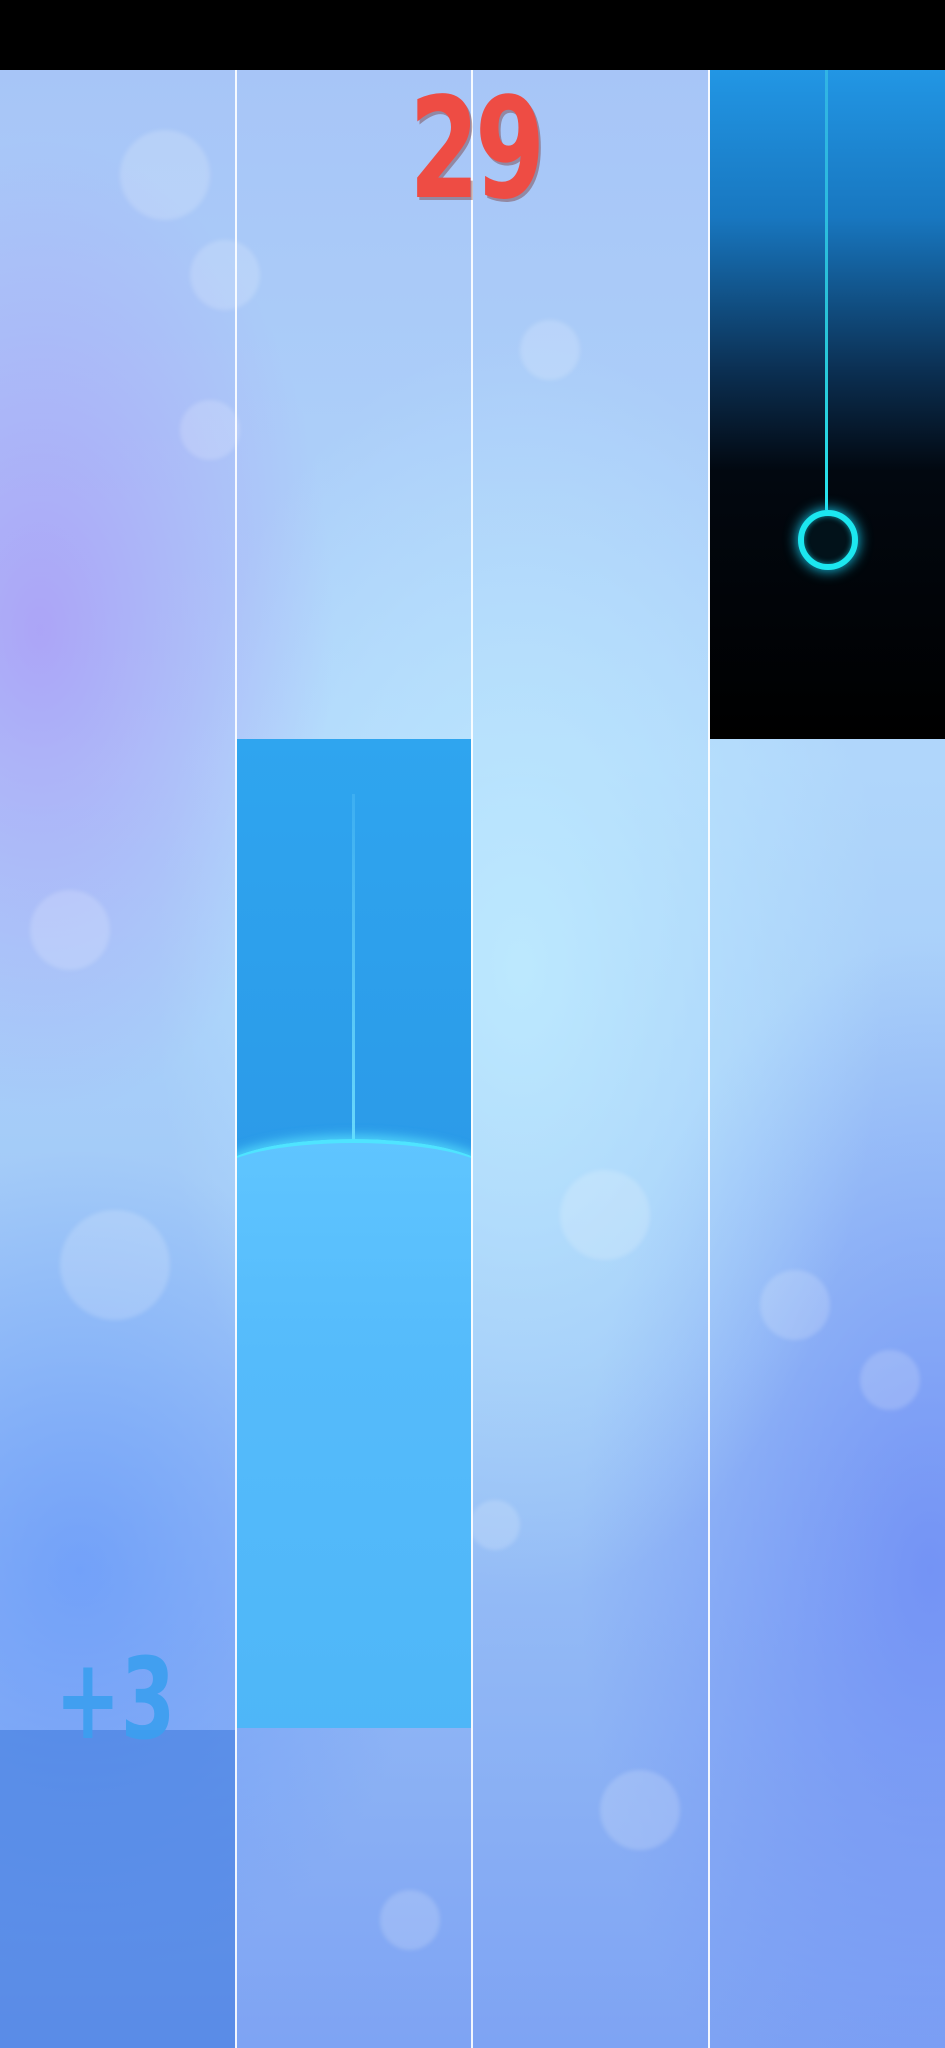 The image size is (945, 2048). Describe the element at coordinates (353, 991) in the screenshot. I see `hold-track-line` at that location.